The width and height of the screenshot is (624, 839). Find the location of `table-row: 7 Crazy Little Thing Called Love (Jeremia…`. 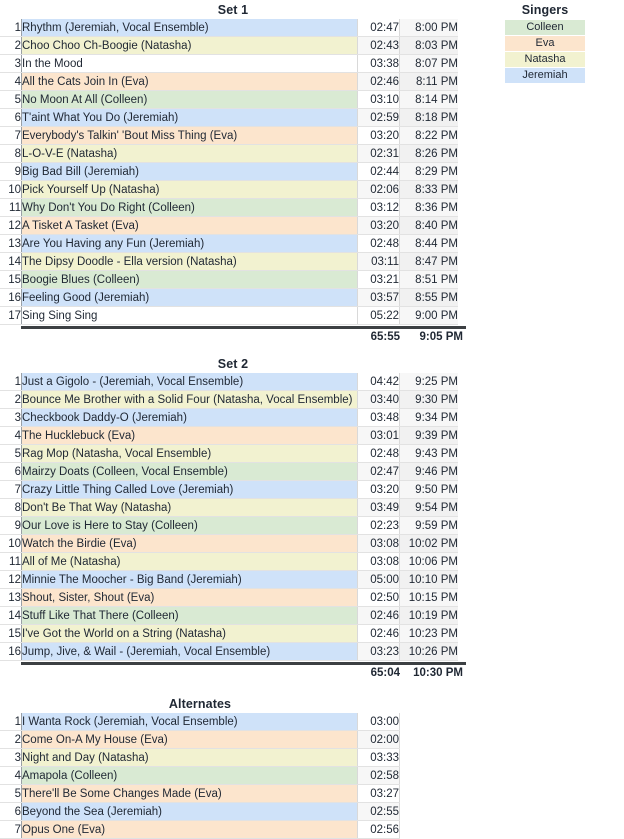

table-row: 7 Crazy Little Thing Called Love (Jeremia… is located at coordinates (229, 489).